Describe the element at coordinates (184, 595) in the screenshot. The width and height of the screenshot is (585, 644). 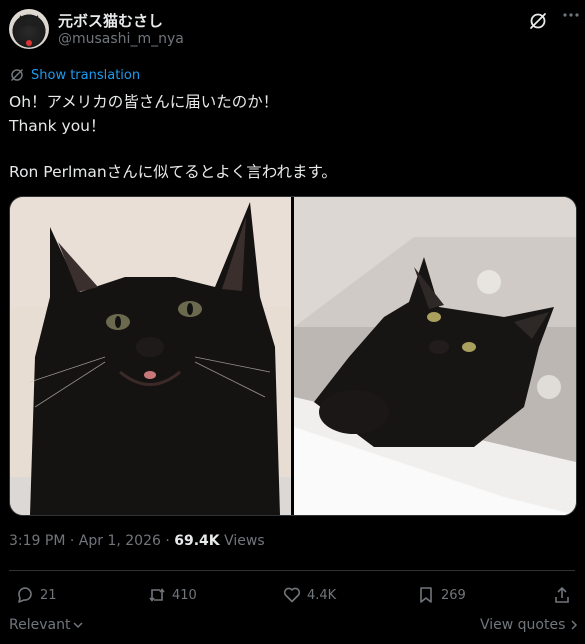
I see `repost-count: 410` at that location.